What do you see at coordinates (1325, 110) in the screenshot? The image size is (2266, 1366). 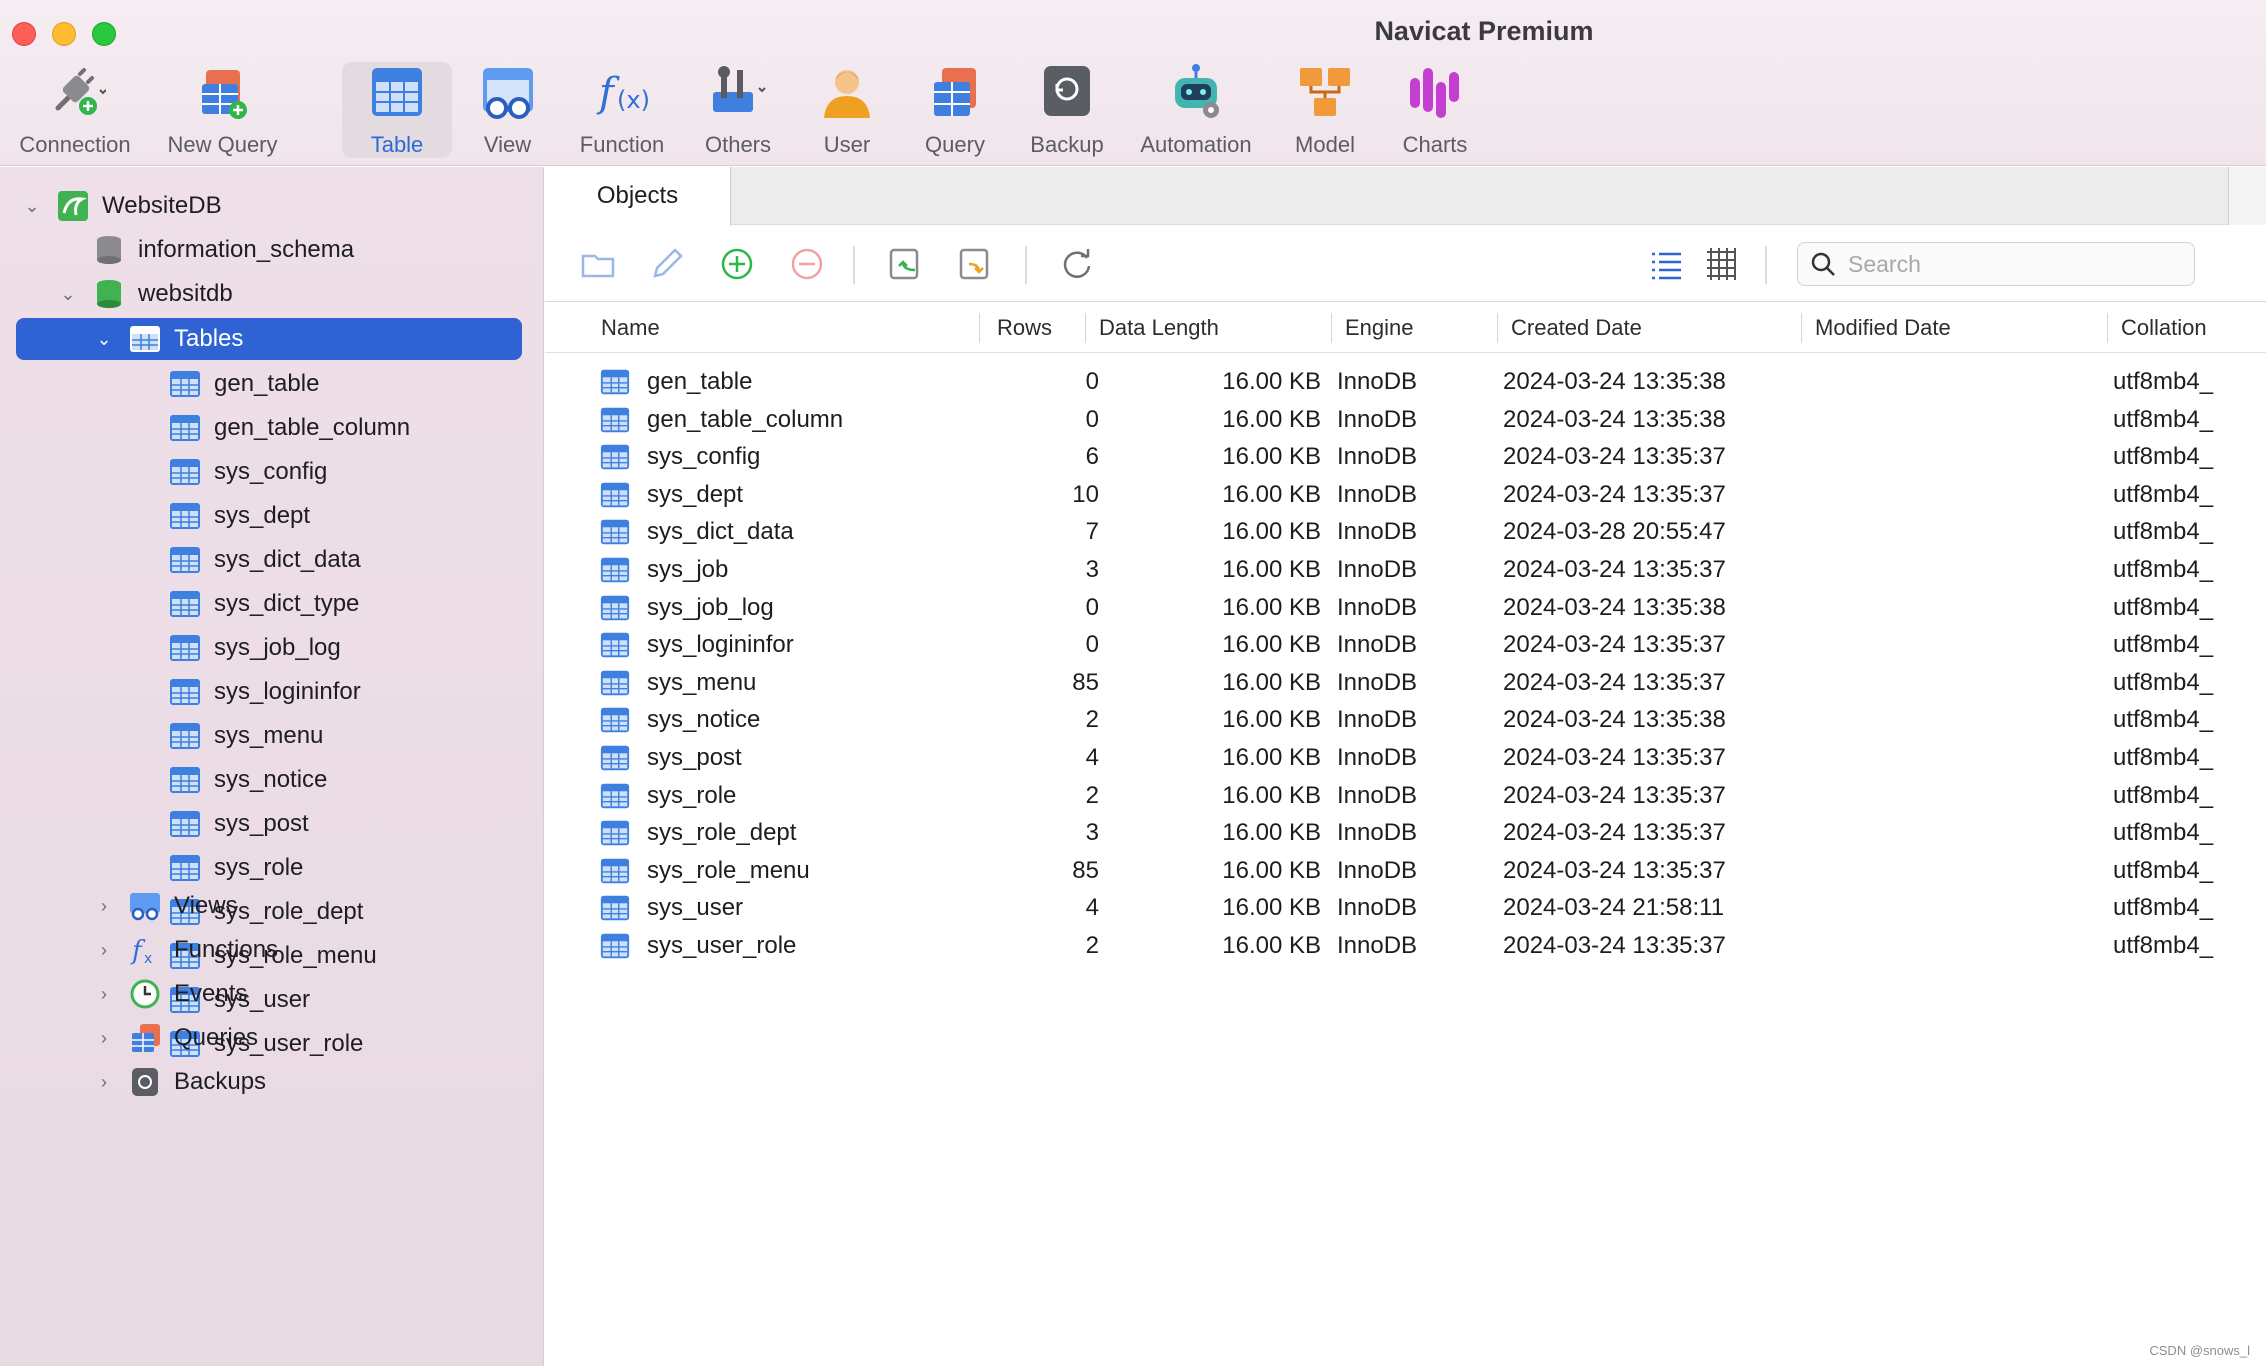 I see `toolbar-model-button: Model` at bounding box center [1325, 110].